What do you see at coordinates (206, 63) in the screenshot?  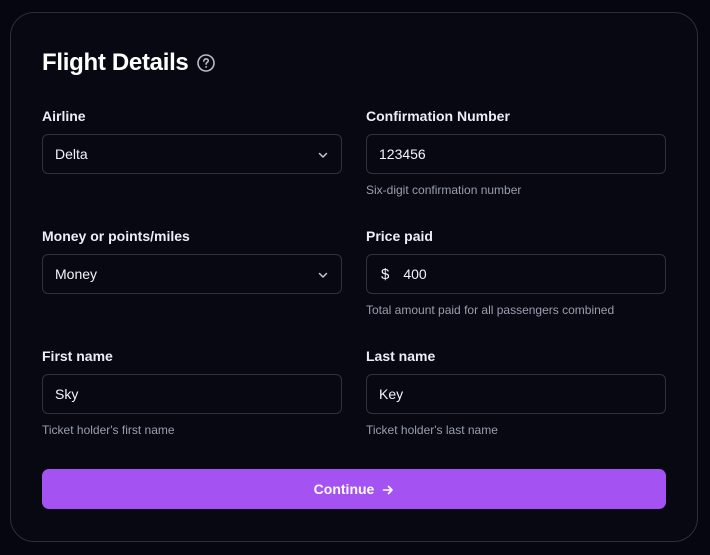 I see `question-circle-icon` at bounding box center [206, 63].